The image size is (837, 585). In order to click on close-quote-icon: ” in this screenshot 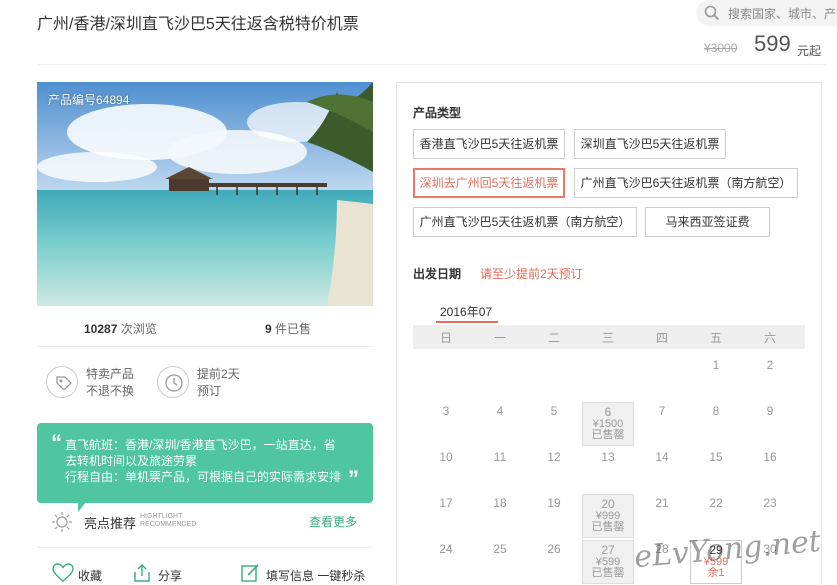, I will do `click(353, 478)`.